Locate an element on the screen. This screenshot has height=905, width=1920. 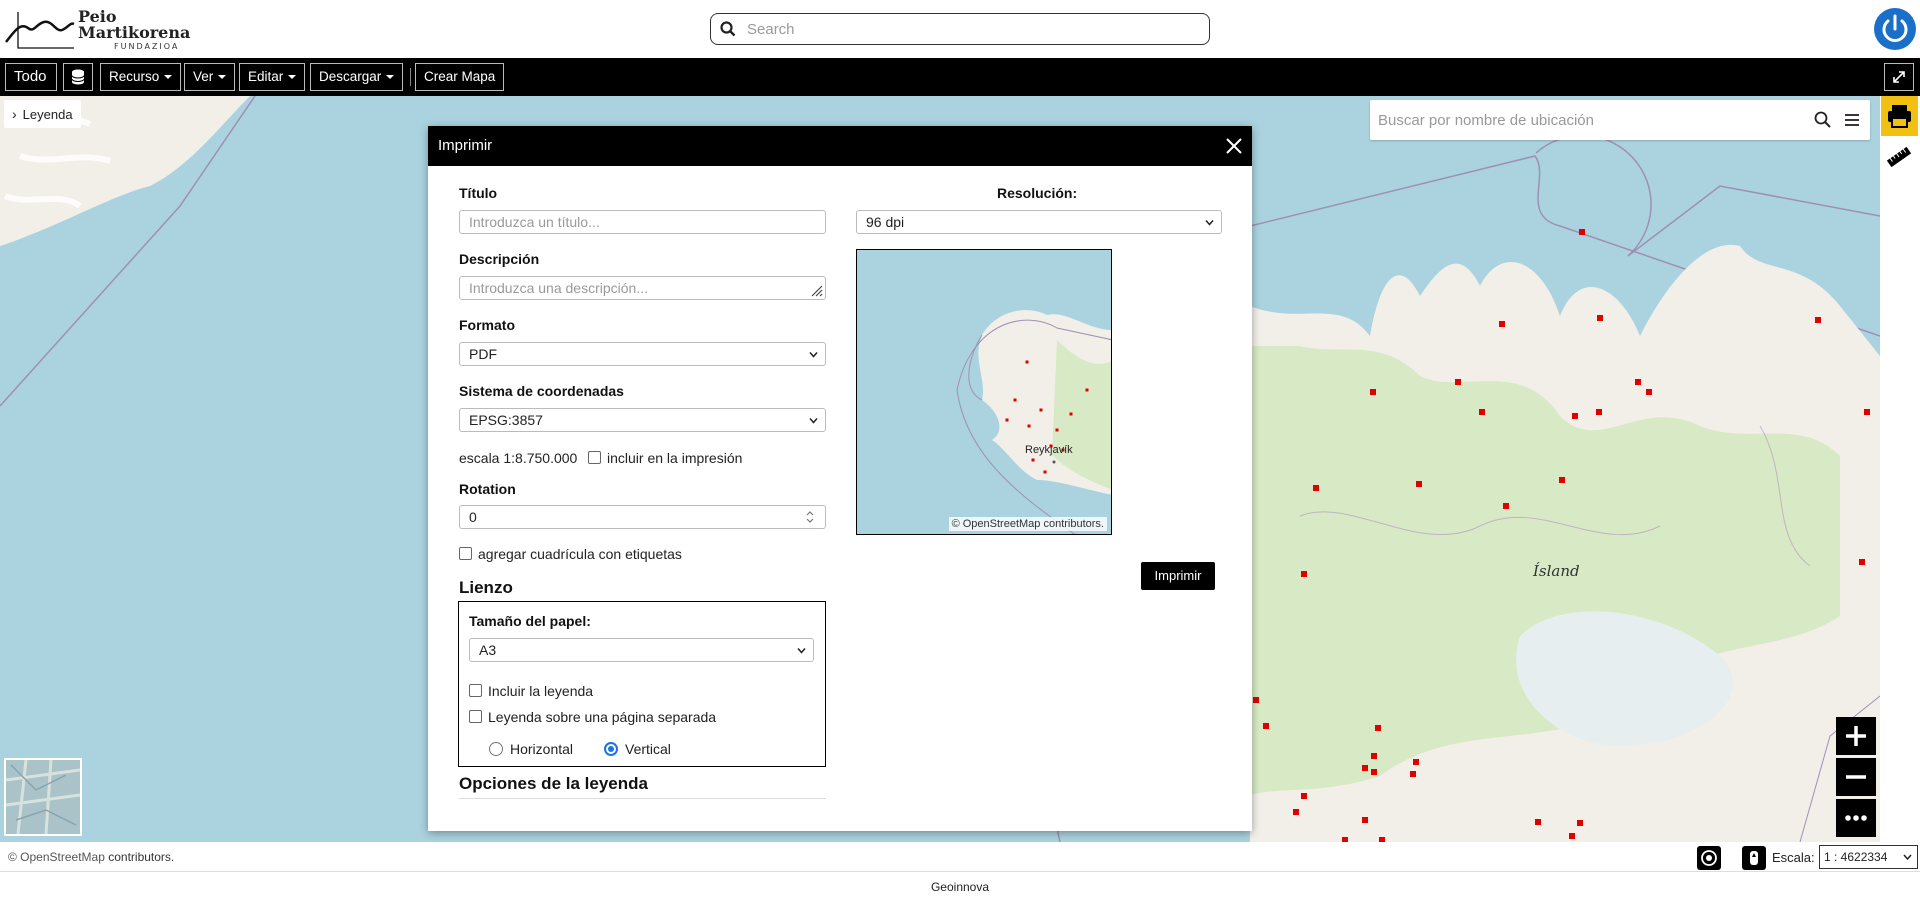
print-preview-map: Reykjavík © OpenStreetMap contributors. is located at coordinates (984, 392).